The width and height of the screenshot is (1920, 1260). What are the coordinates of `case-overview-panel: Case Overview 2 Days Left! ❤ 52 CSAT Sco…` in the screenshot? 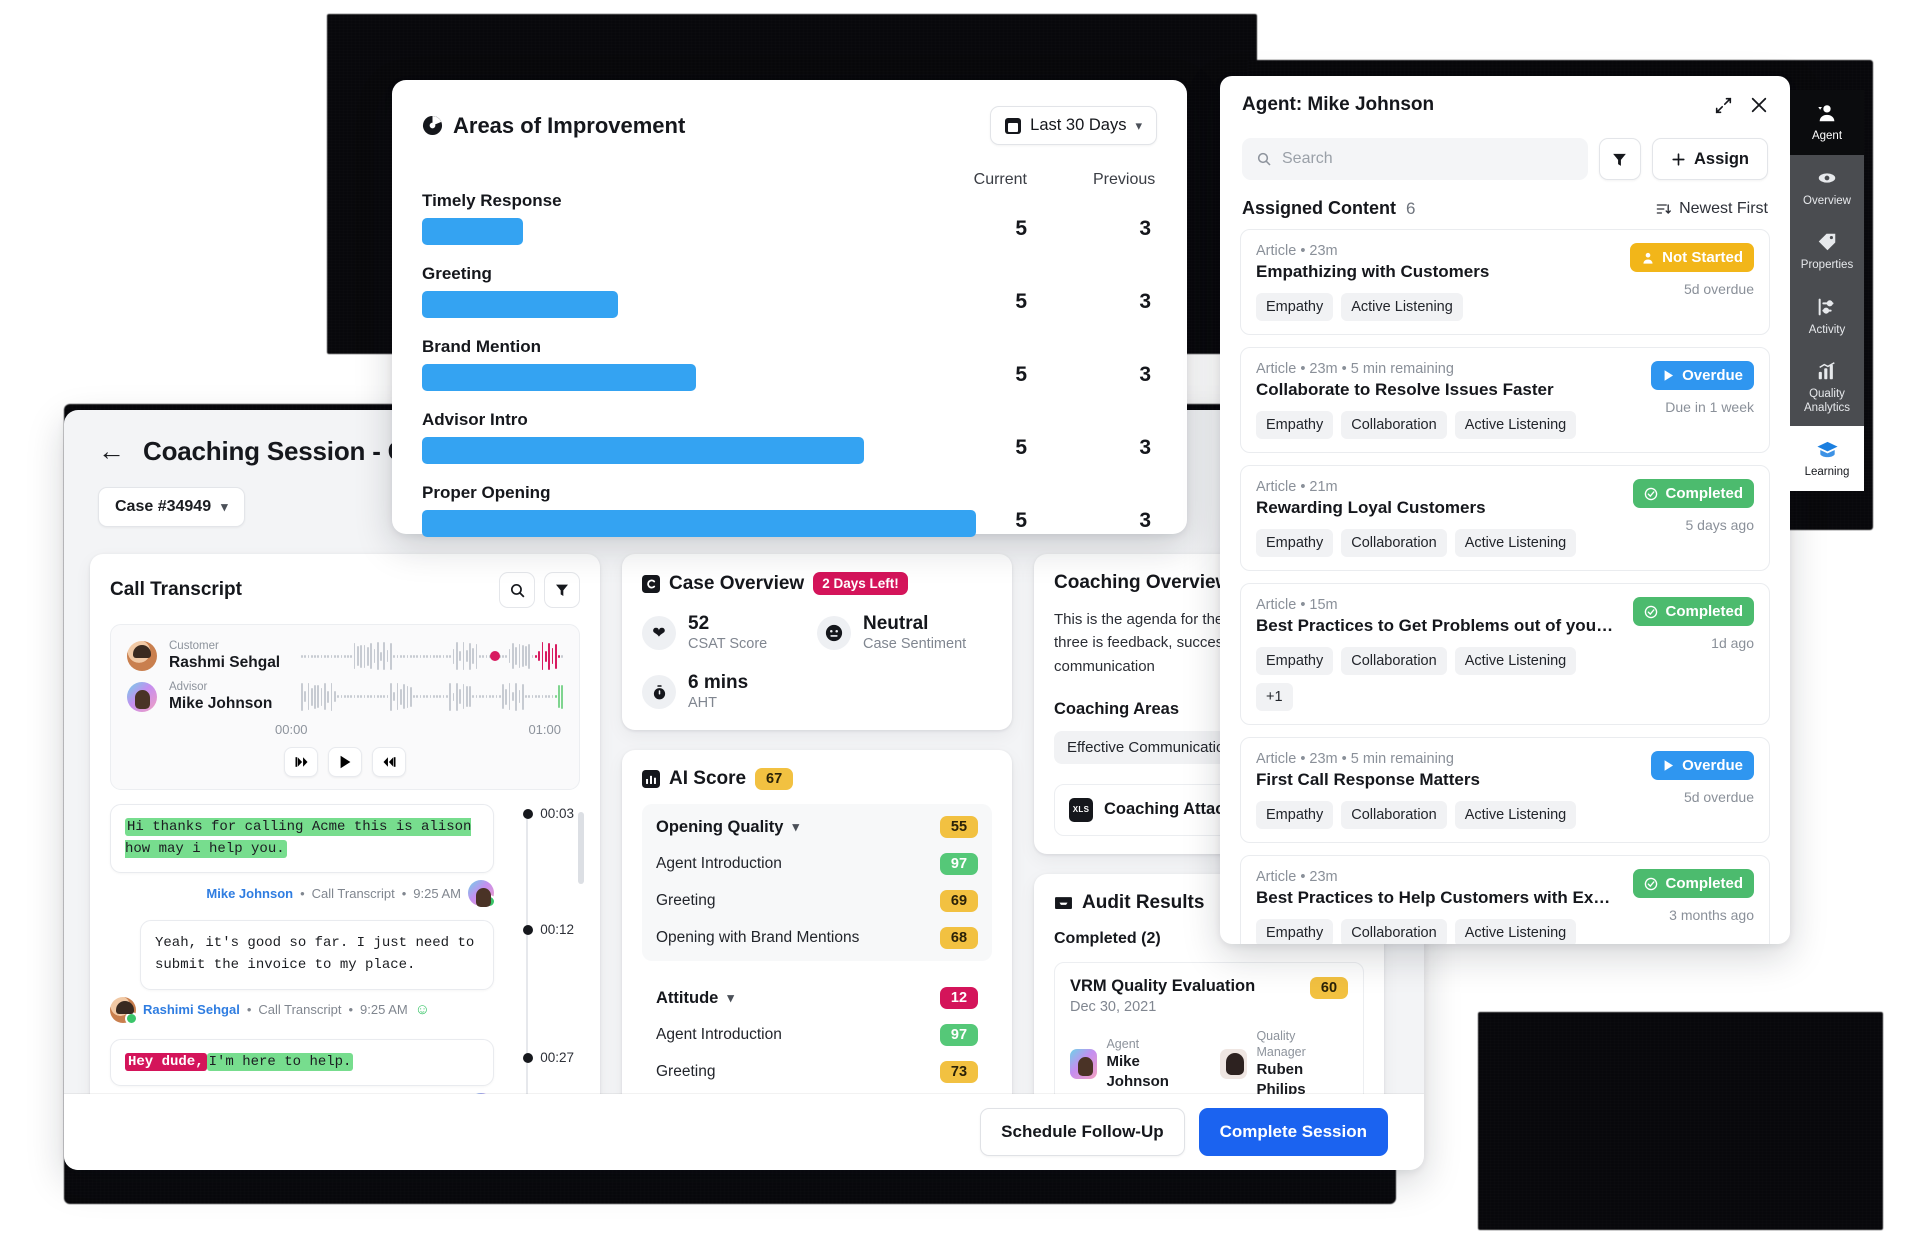 It's located at (817, 642).